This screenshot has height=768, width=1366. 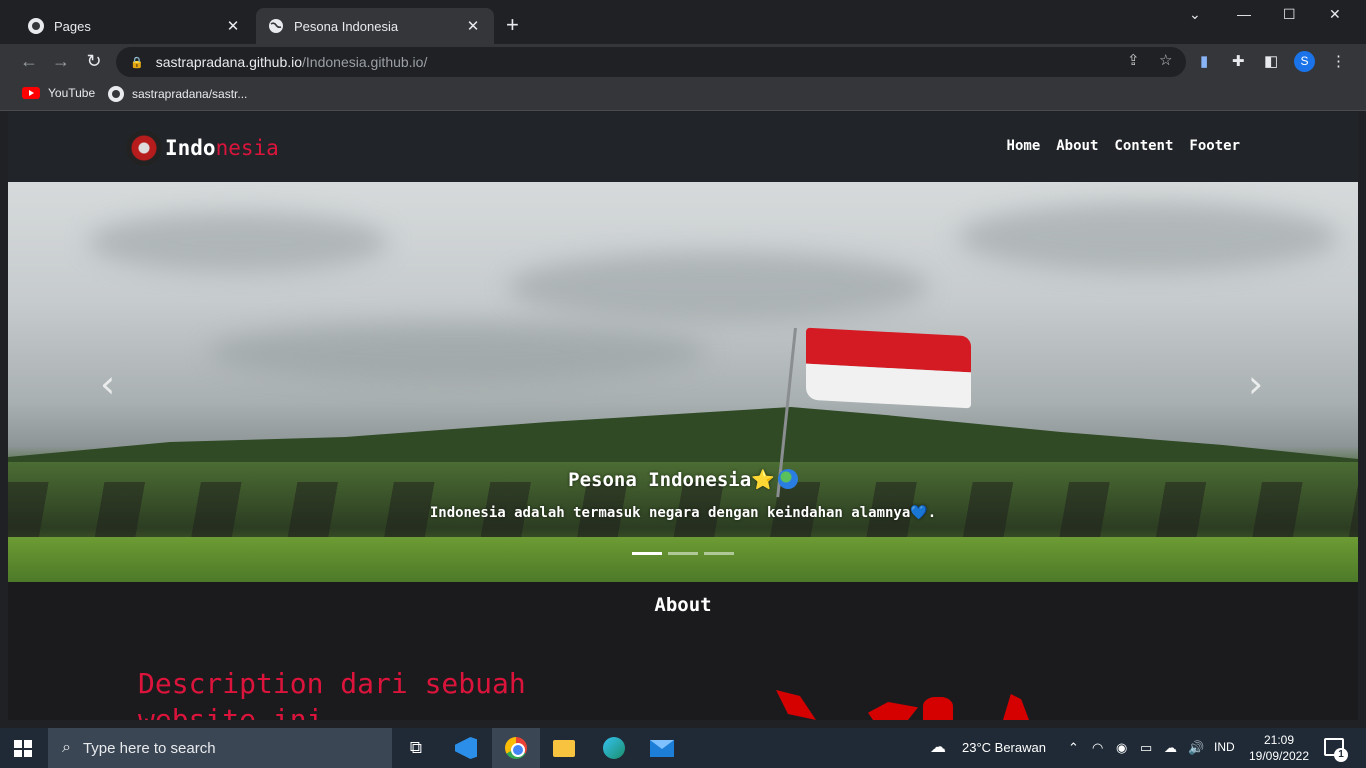 What do you see at coordinates (683, 147) in the screenshot?
I see `site-navbar: Indo nesia Home About Content Footer` at bounding box center [683, 147].